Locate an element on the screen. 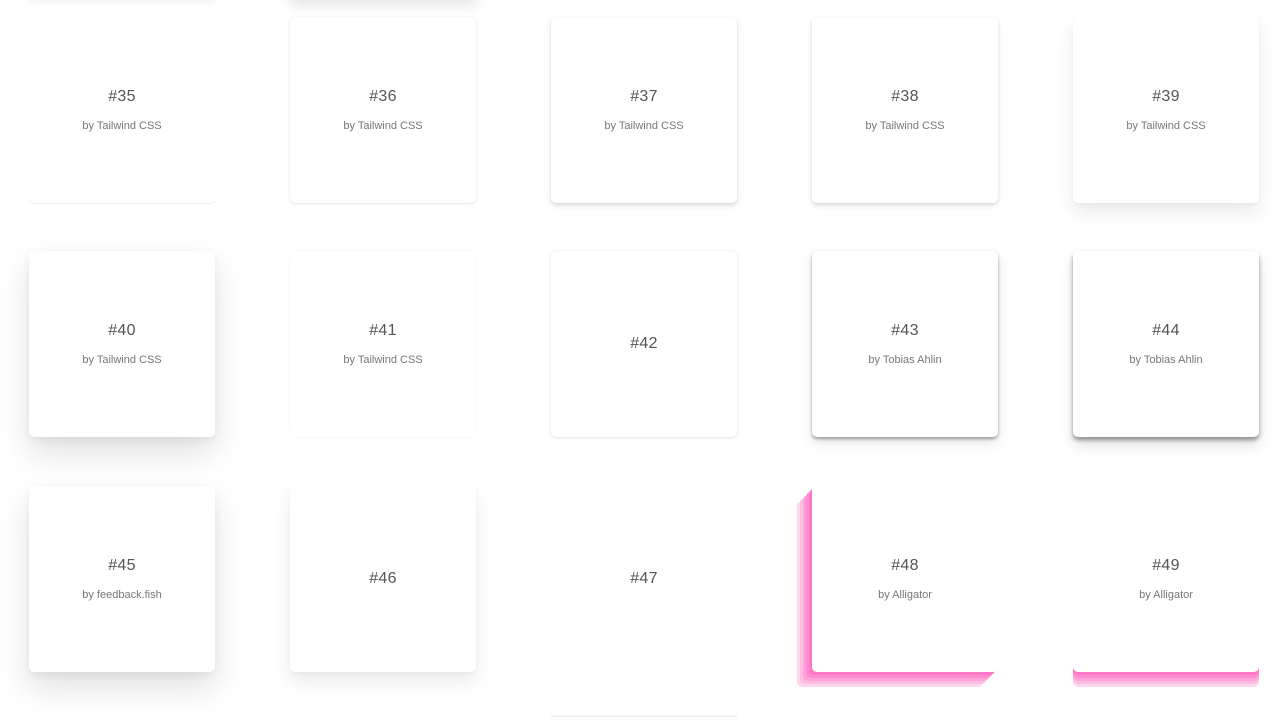 The width and height of the screenshot is (1280, 720). shadow-card-40: #40 by Tailwind CSS is located at coordinates (122, 344).